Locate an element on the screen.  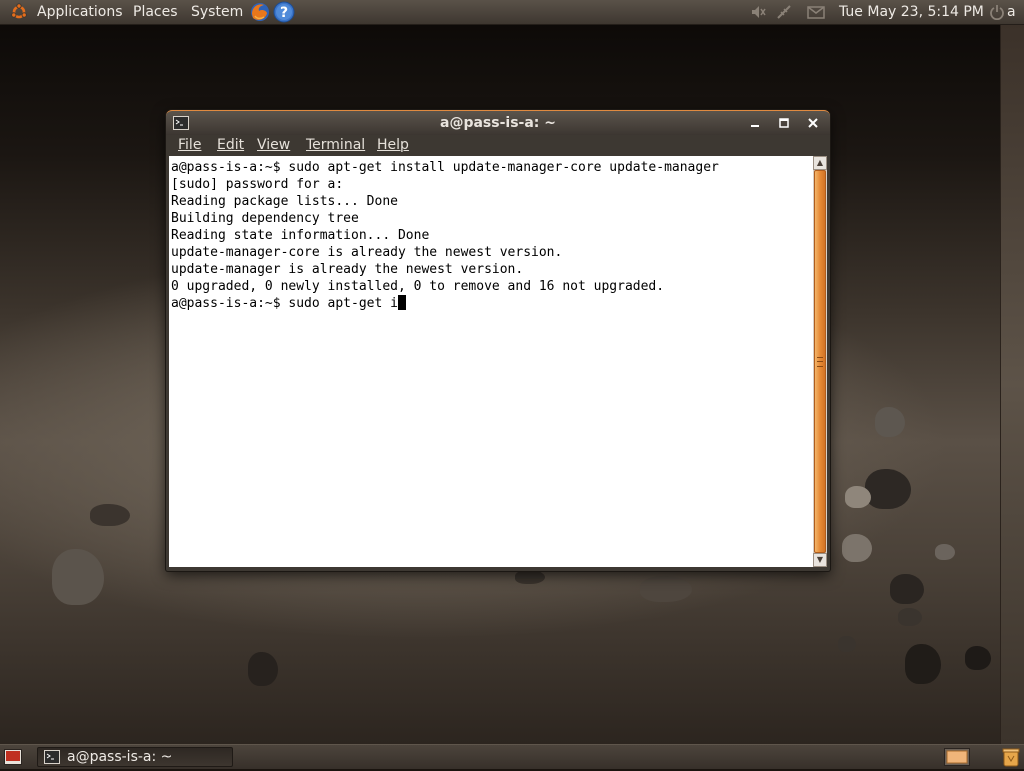
workspace-switcher-icon is located at coordinates (957, 757).